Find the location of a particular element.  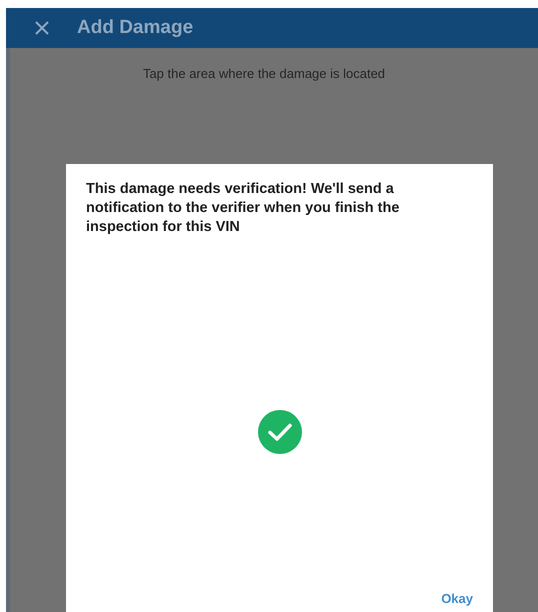

close-icon is located at coordinates (42, 28).